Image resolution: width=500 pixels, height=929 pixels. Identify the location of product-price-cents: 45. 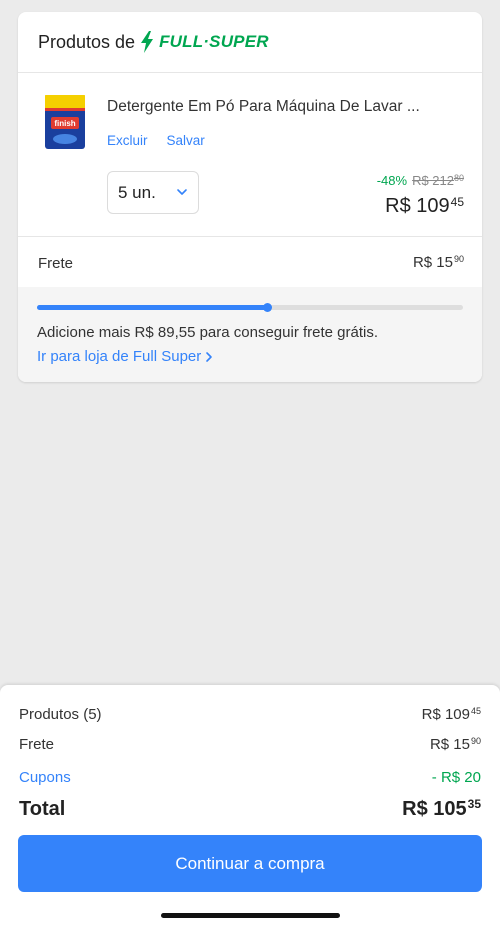
(457, 202).